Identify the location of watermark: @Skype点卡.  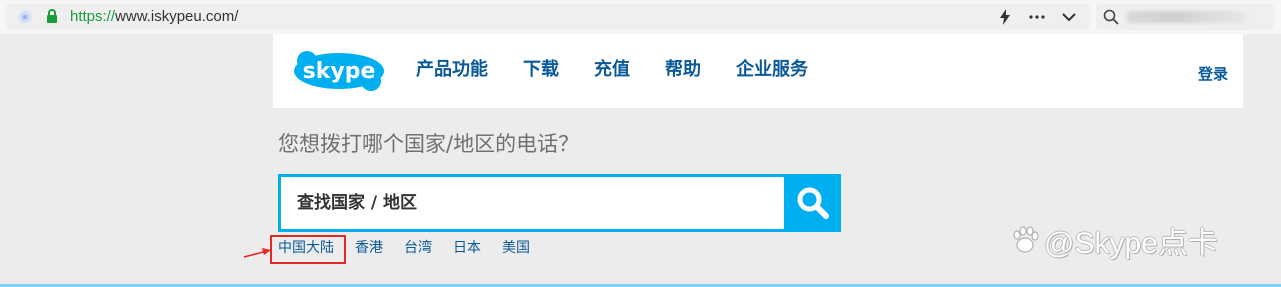
(1114, 241).